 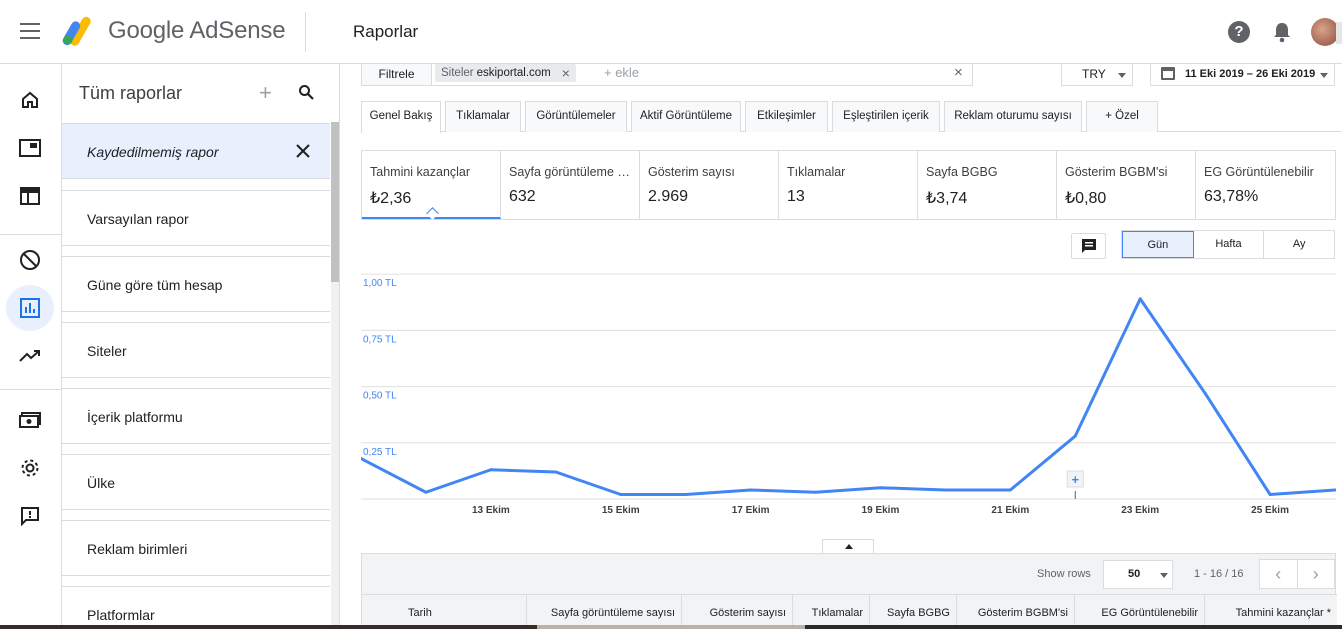 I want to click on rail-blocking, so click(x=30, y=260).